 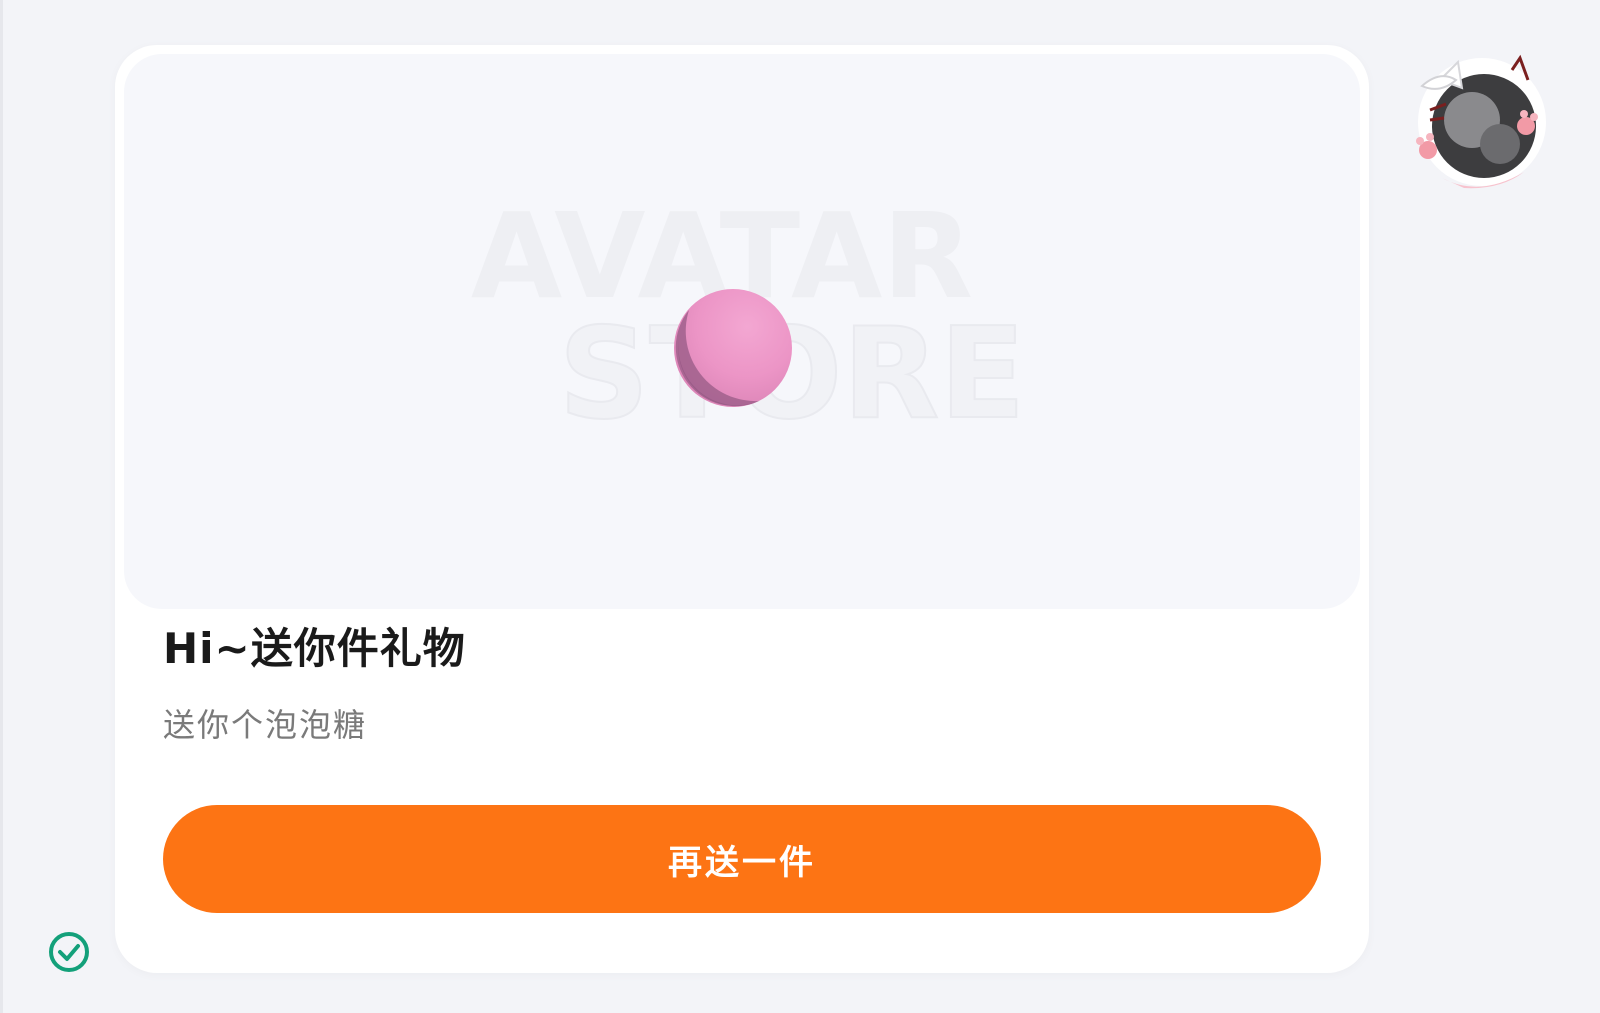 What do you see at coordinates (69, 952) in the screenshot?
I see `check-circle-icon` at bounding box center [69, 952].